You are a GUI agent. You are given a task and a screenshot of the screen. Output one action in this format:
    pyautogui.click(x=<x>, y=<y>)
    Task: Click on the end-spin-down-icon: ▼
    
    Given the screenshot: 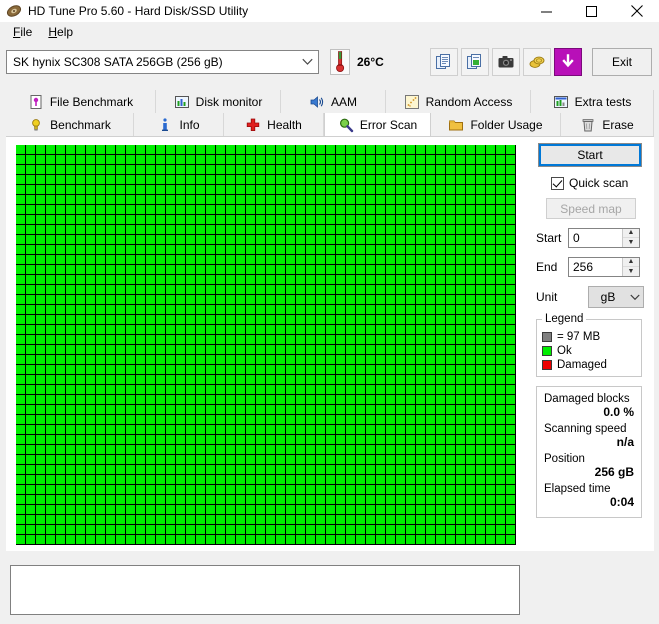 What is the action you would take?
    pyautogui.click(x=631, y=271)
    